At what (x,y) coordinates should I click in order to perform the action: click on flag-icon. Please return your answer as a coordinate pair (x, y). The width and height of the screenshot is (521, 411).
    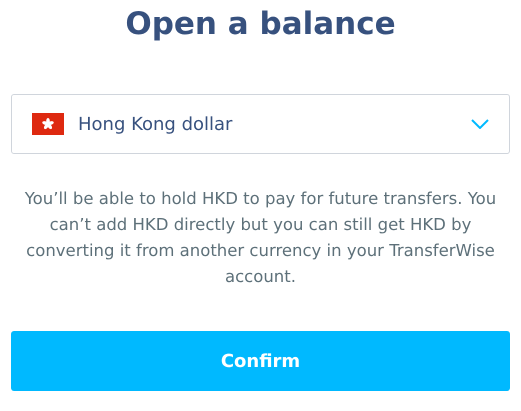
    Looking at the image, I should click on (48, 124).